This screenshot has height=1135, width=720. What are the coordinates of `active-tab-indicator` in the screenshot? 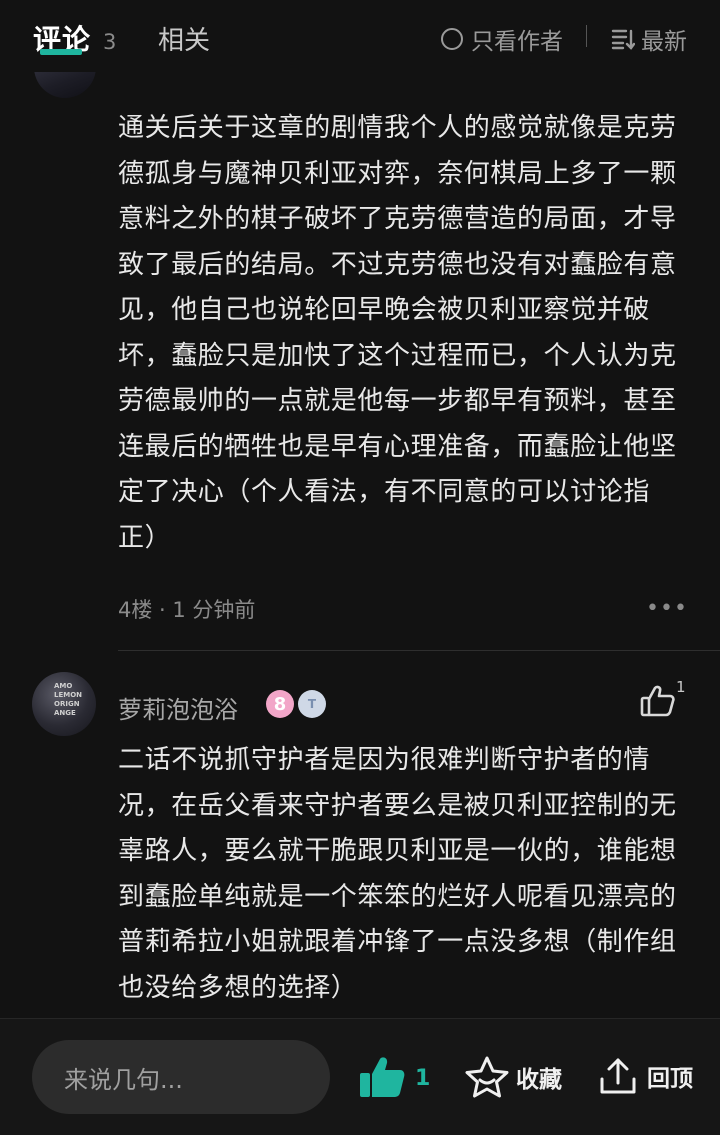 It's located at (61, 52).